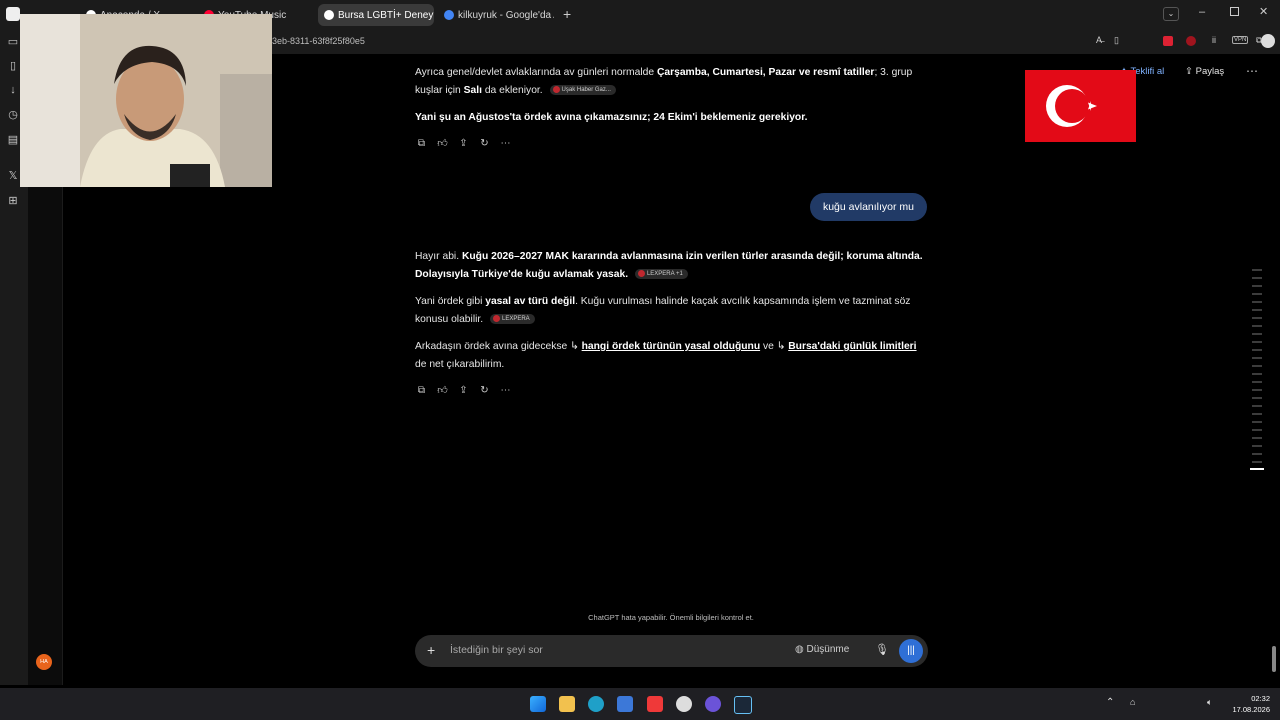 The width and height of the screenshot is (1280, 720). I want to click on thinking-label: Düşünme, so click(828, 649).